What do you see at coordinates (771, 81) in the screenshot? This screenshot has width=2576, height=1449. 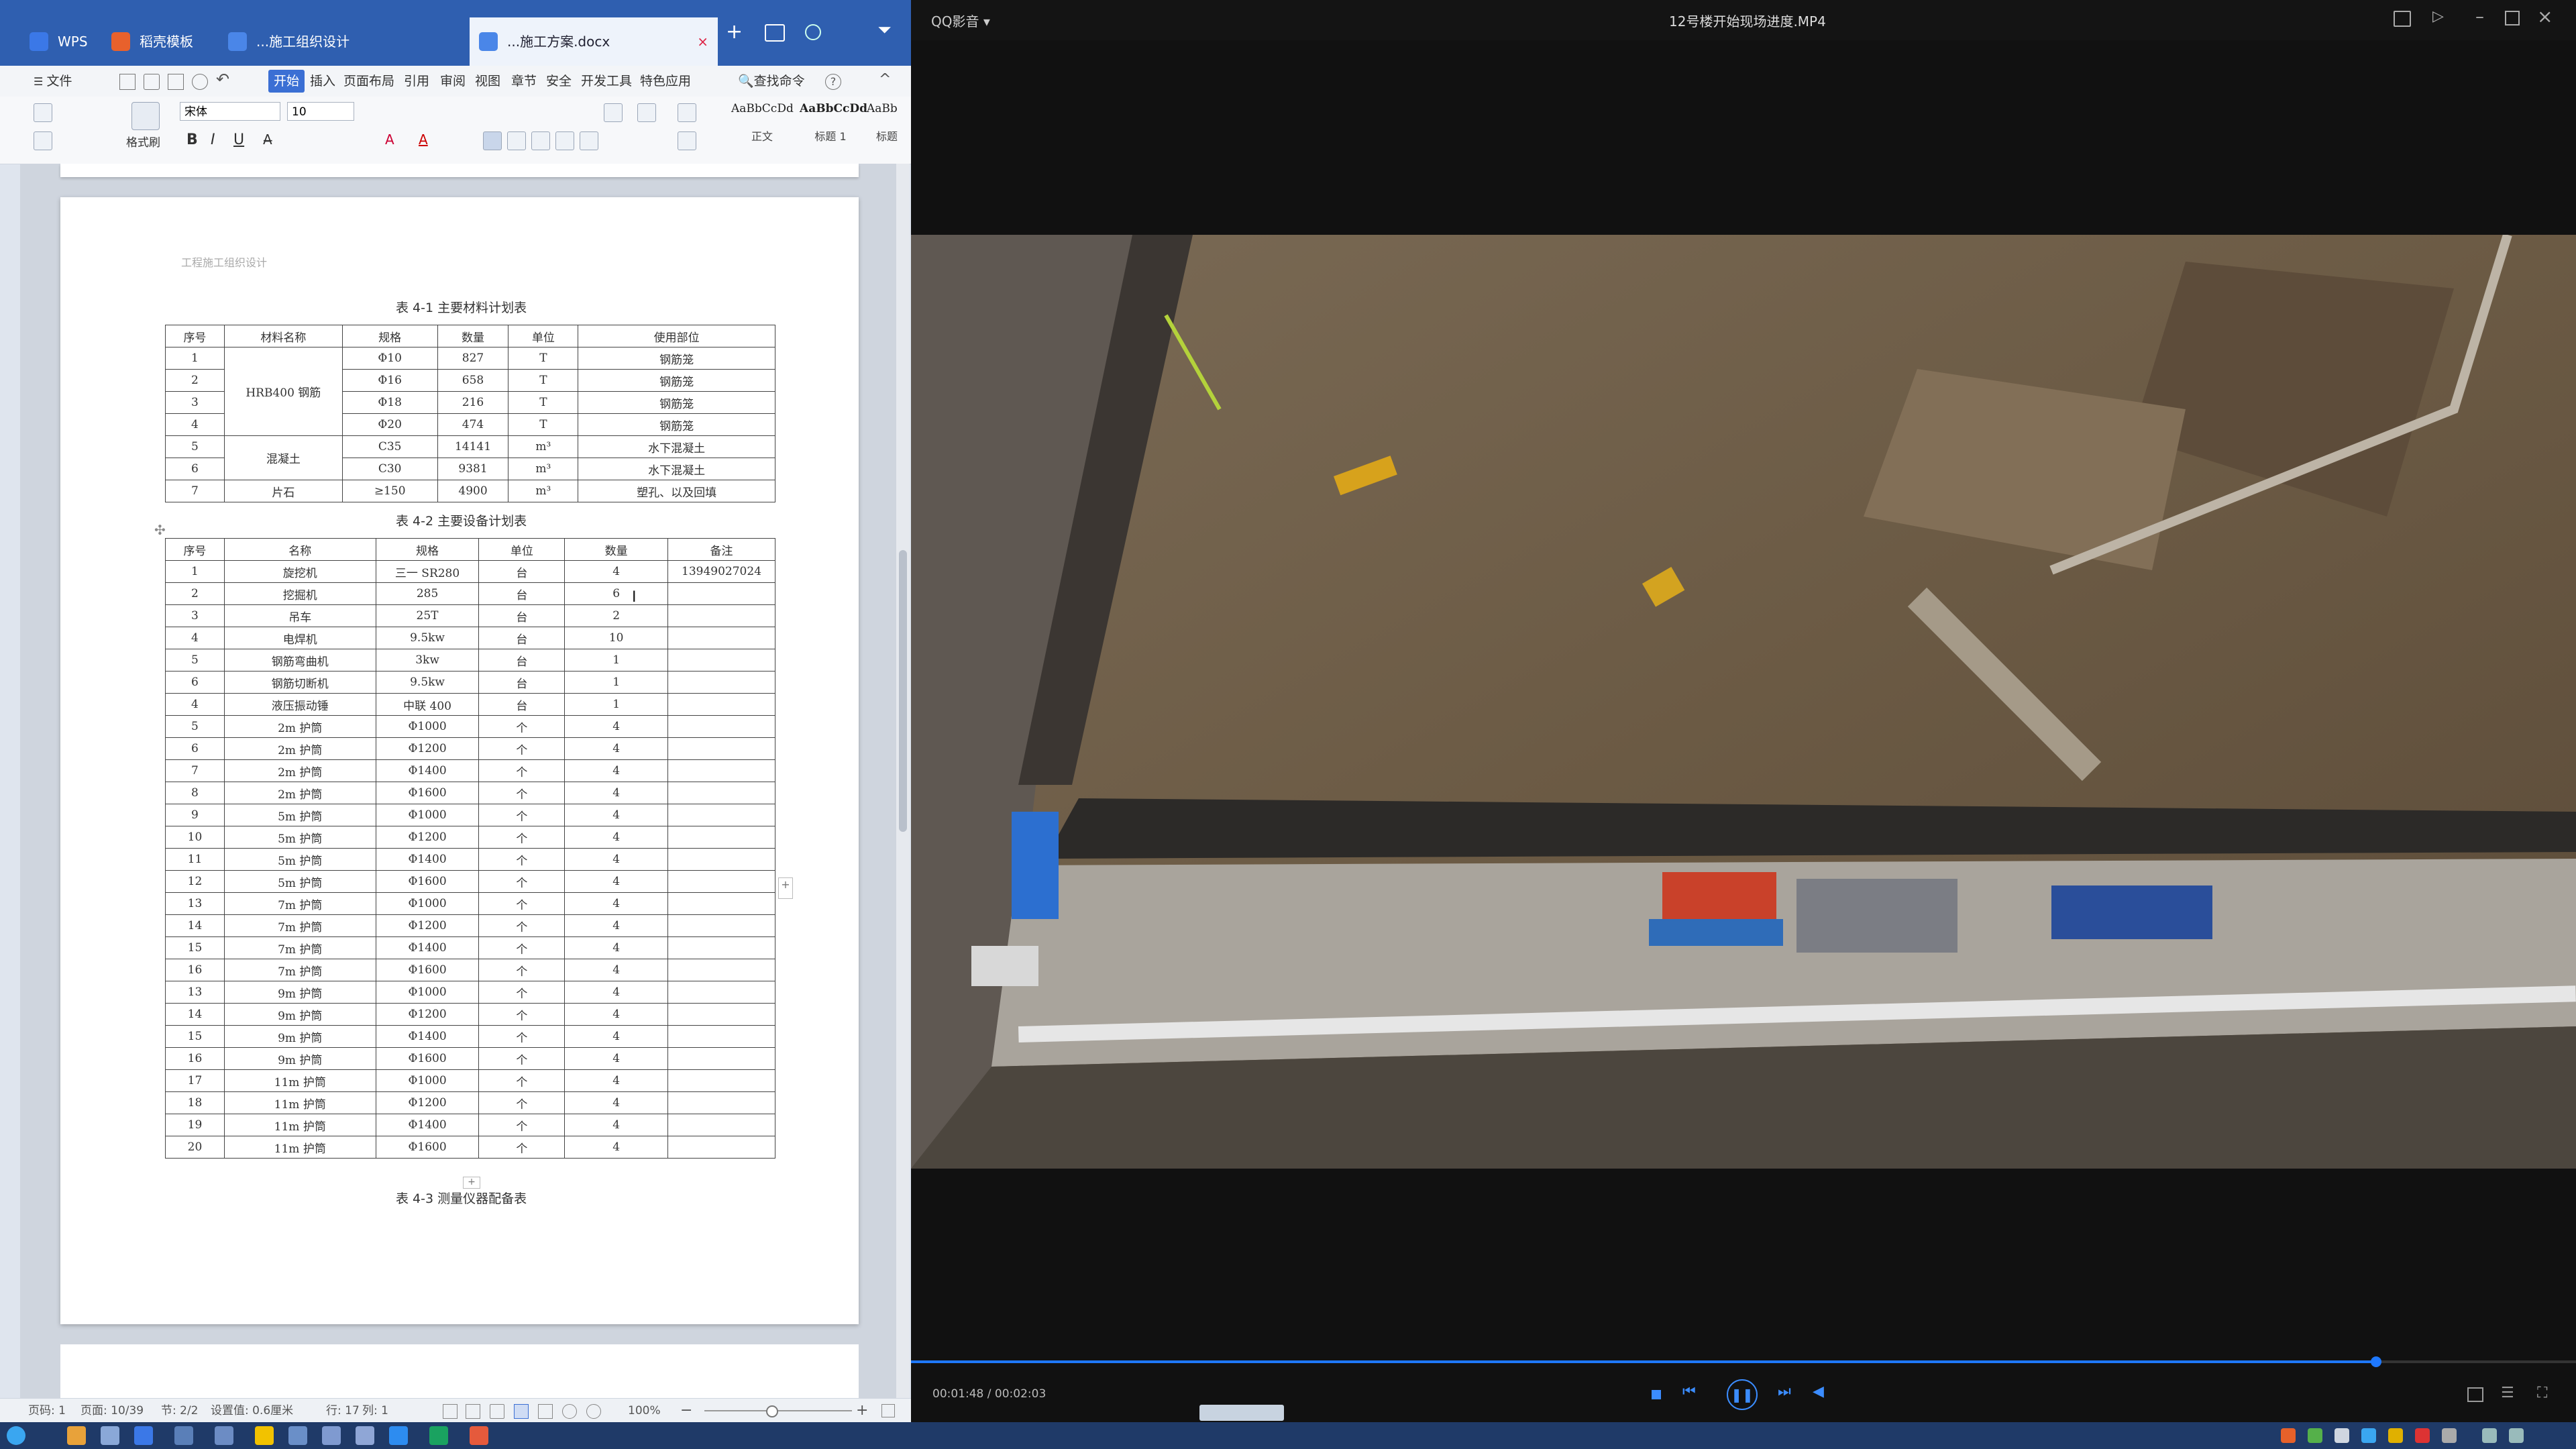 I see `command-search: 🔍查找命令` at bounding box center [771, 81].